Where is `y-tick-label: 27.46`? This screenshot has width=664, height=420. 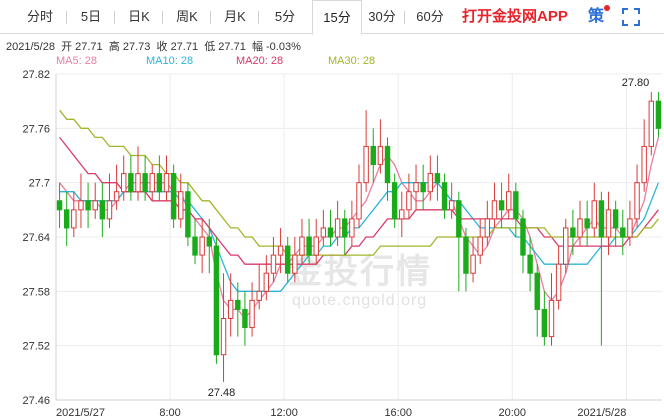
y-tick-label: 27.46 is located at coordinates (36, 401).